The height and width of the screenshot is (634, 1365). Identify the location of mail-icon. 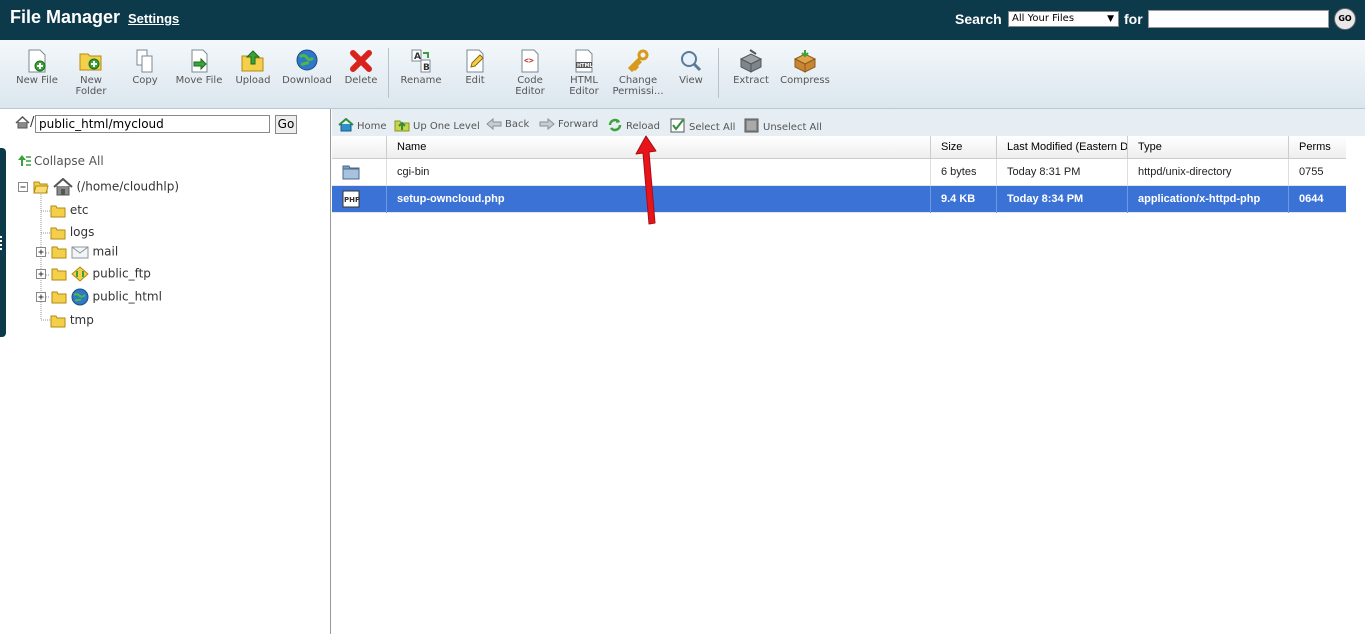
(80, 252).